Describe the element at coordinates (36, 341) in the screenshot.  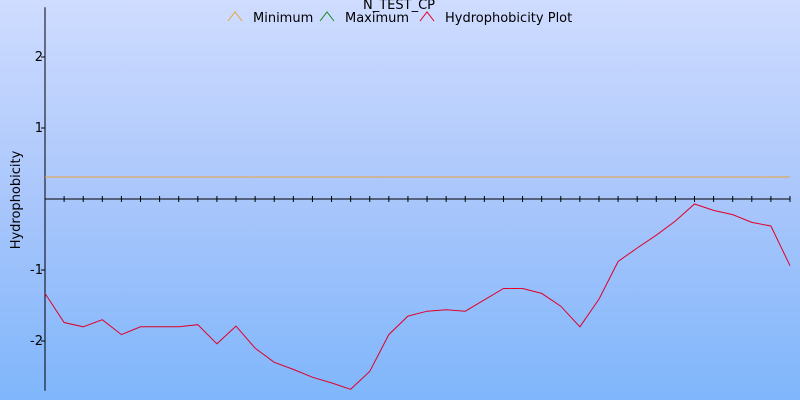
I see `y-tick-label: -2` at that location.